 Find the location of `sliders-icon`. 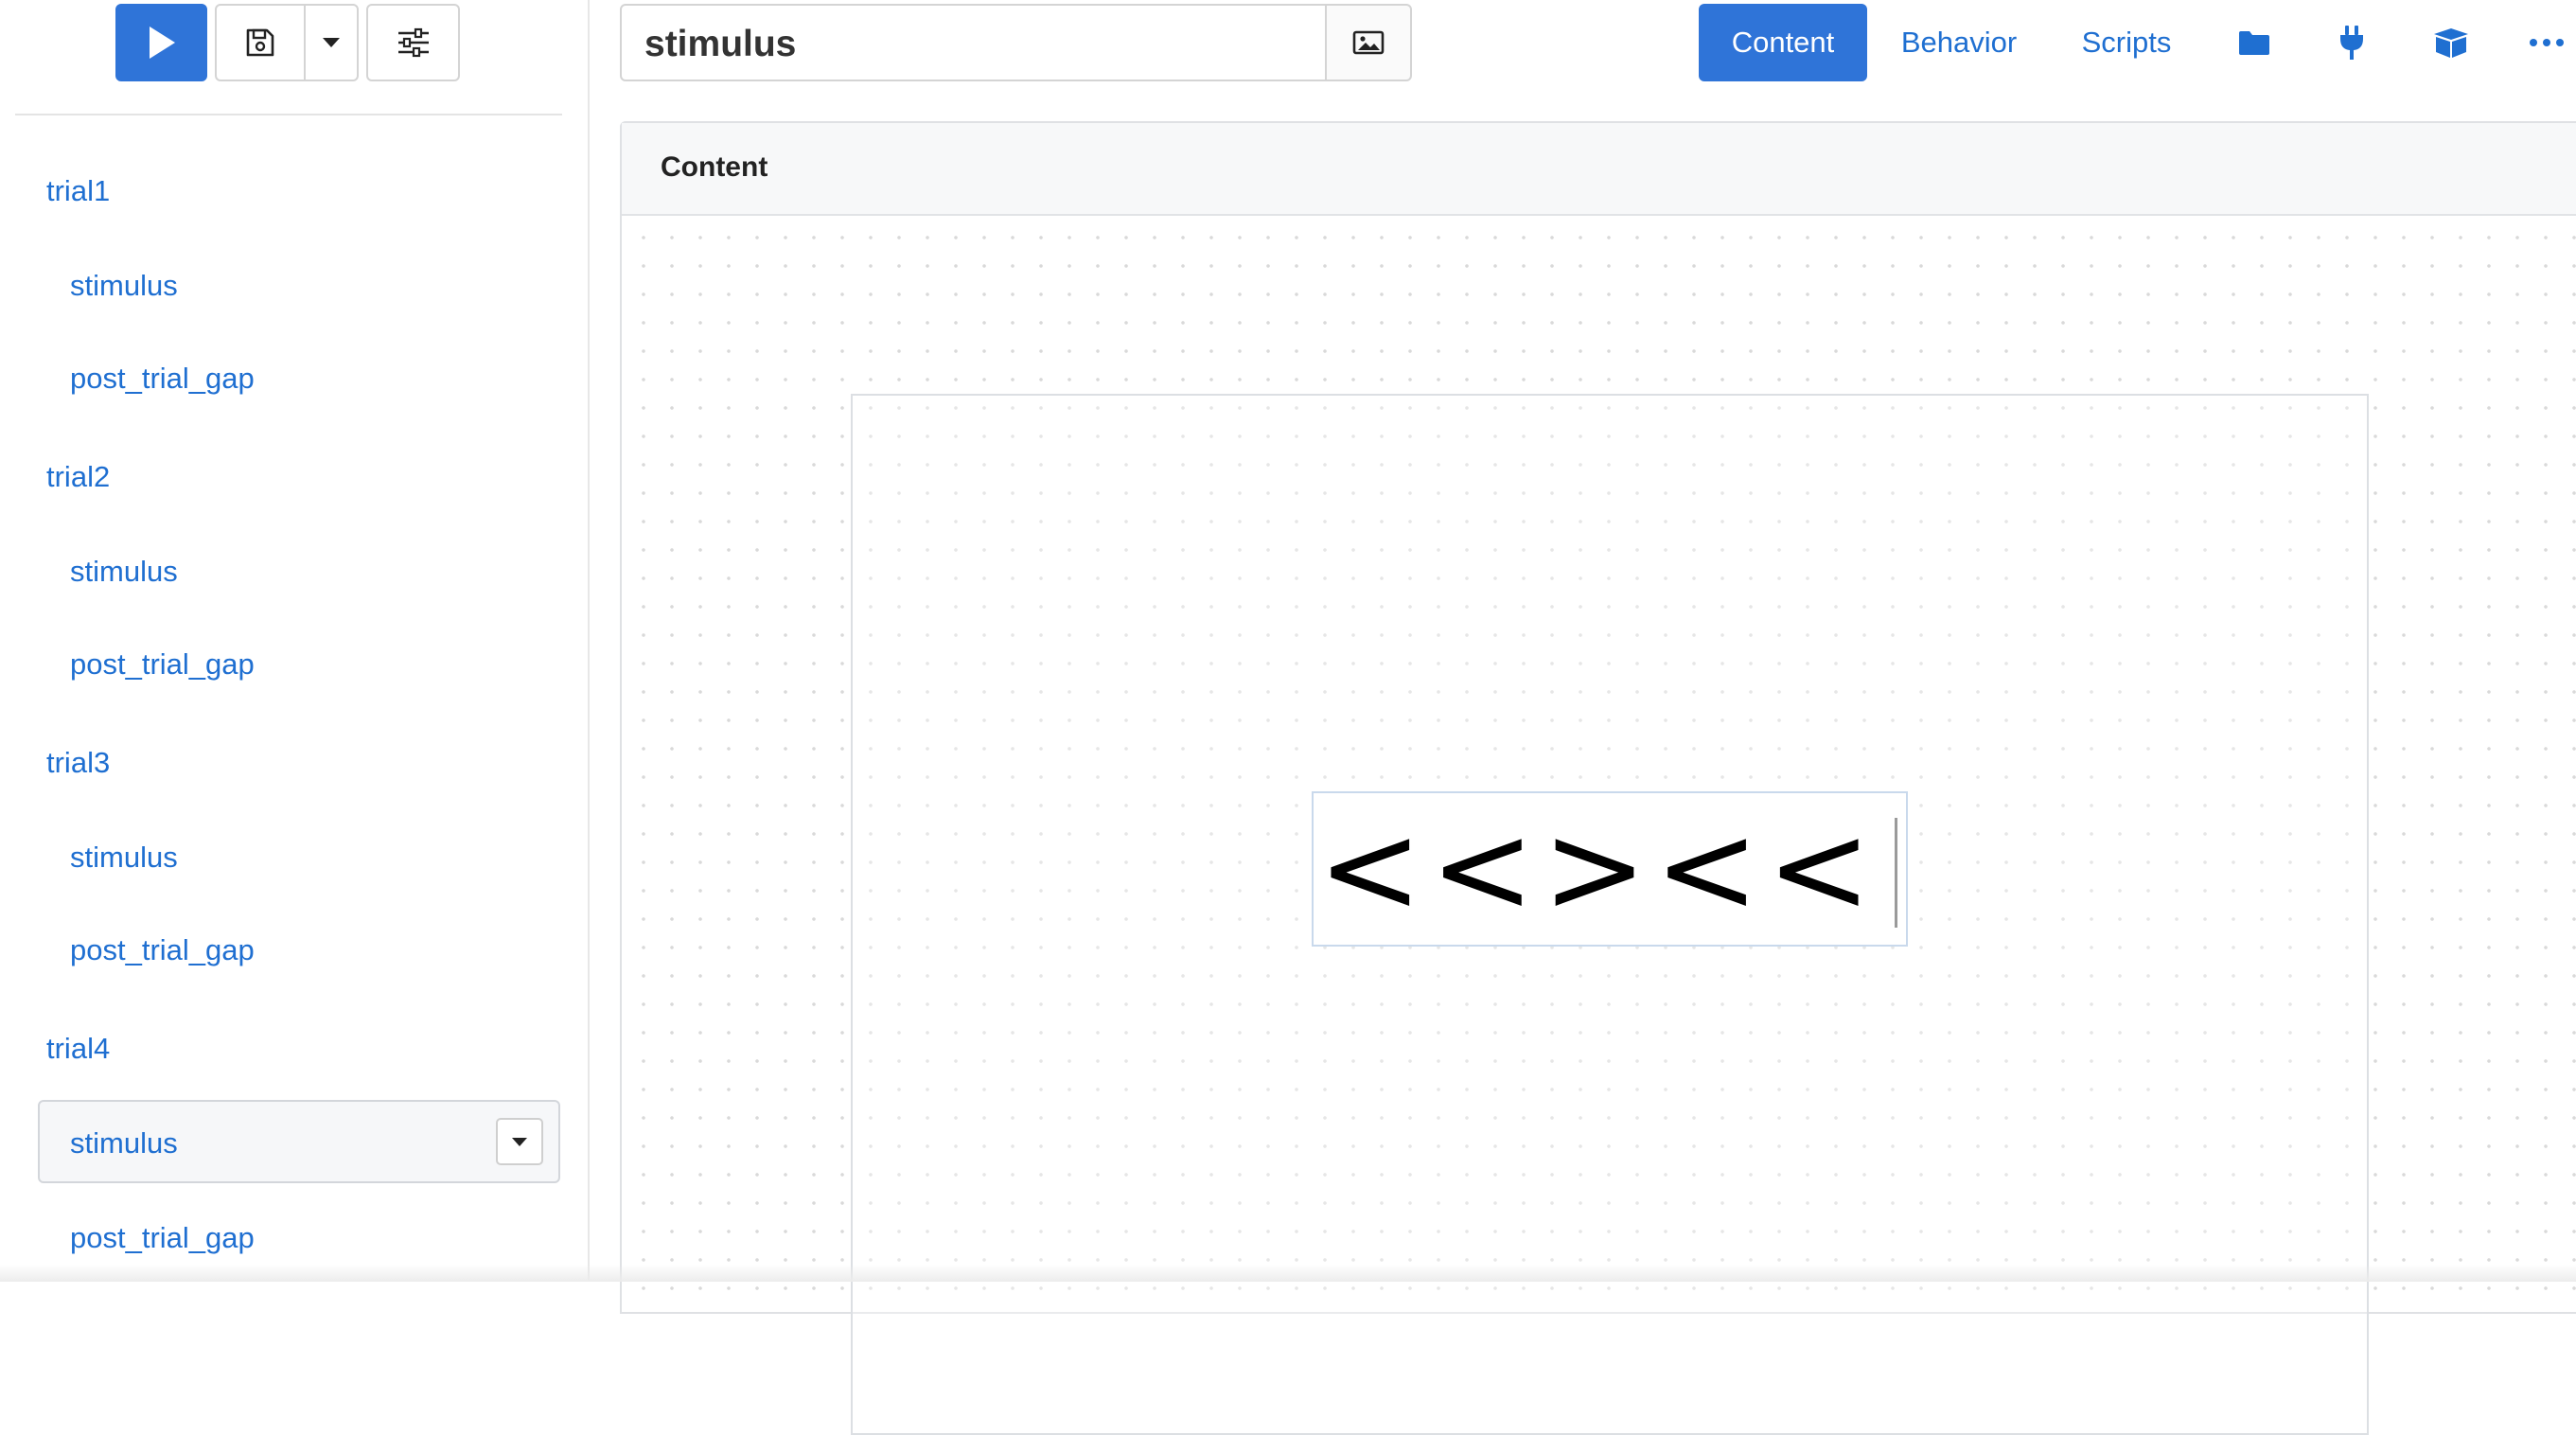

sliders-icon is located at coordinates (413, 42).